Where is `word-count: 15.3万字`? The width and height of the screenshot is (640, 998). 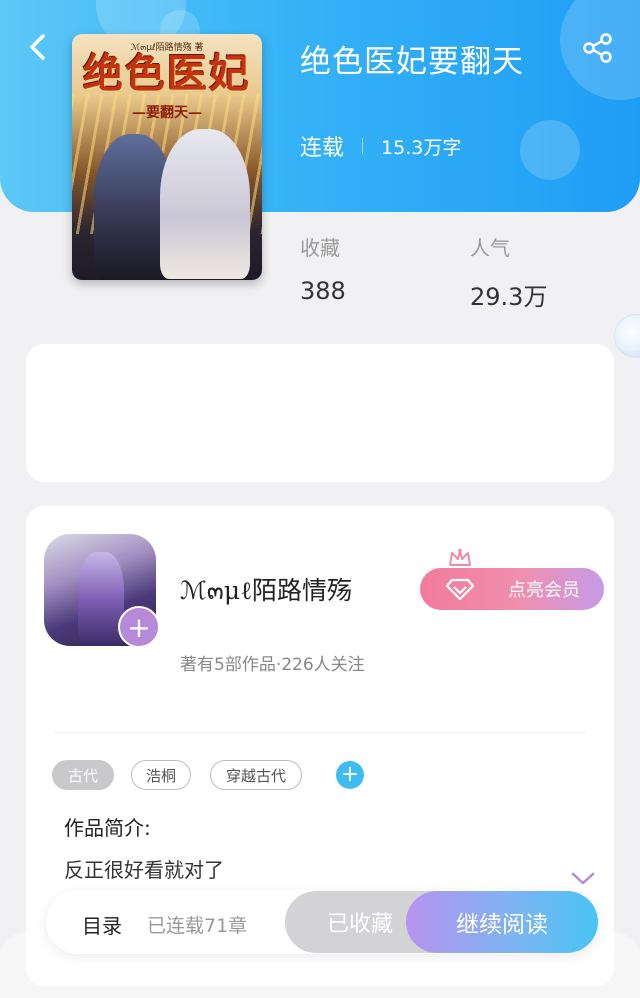 word-count: 15.3万字 is located at coordinates (421, 147).